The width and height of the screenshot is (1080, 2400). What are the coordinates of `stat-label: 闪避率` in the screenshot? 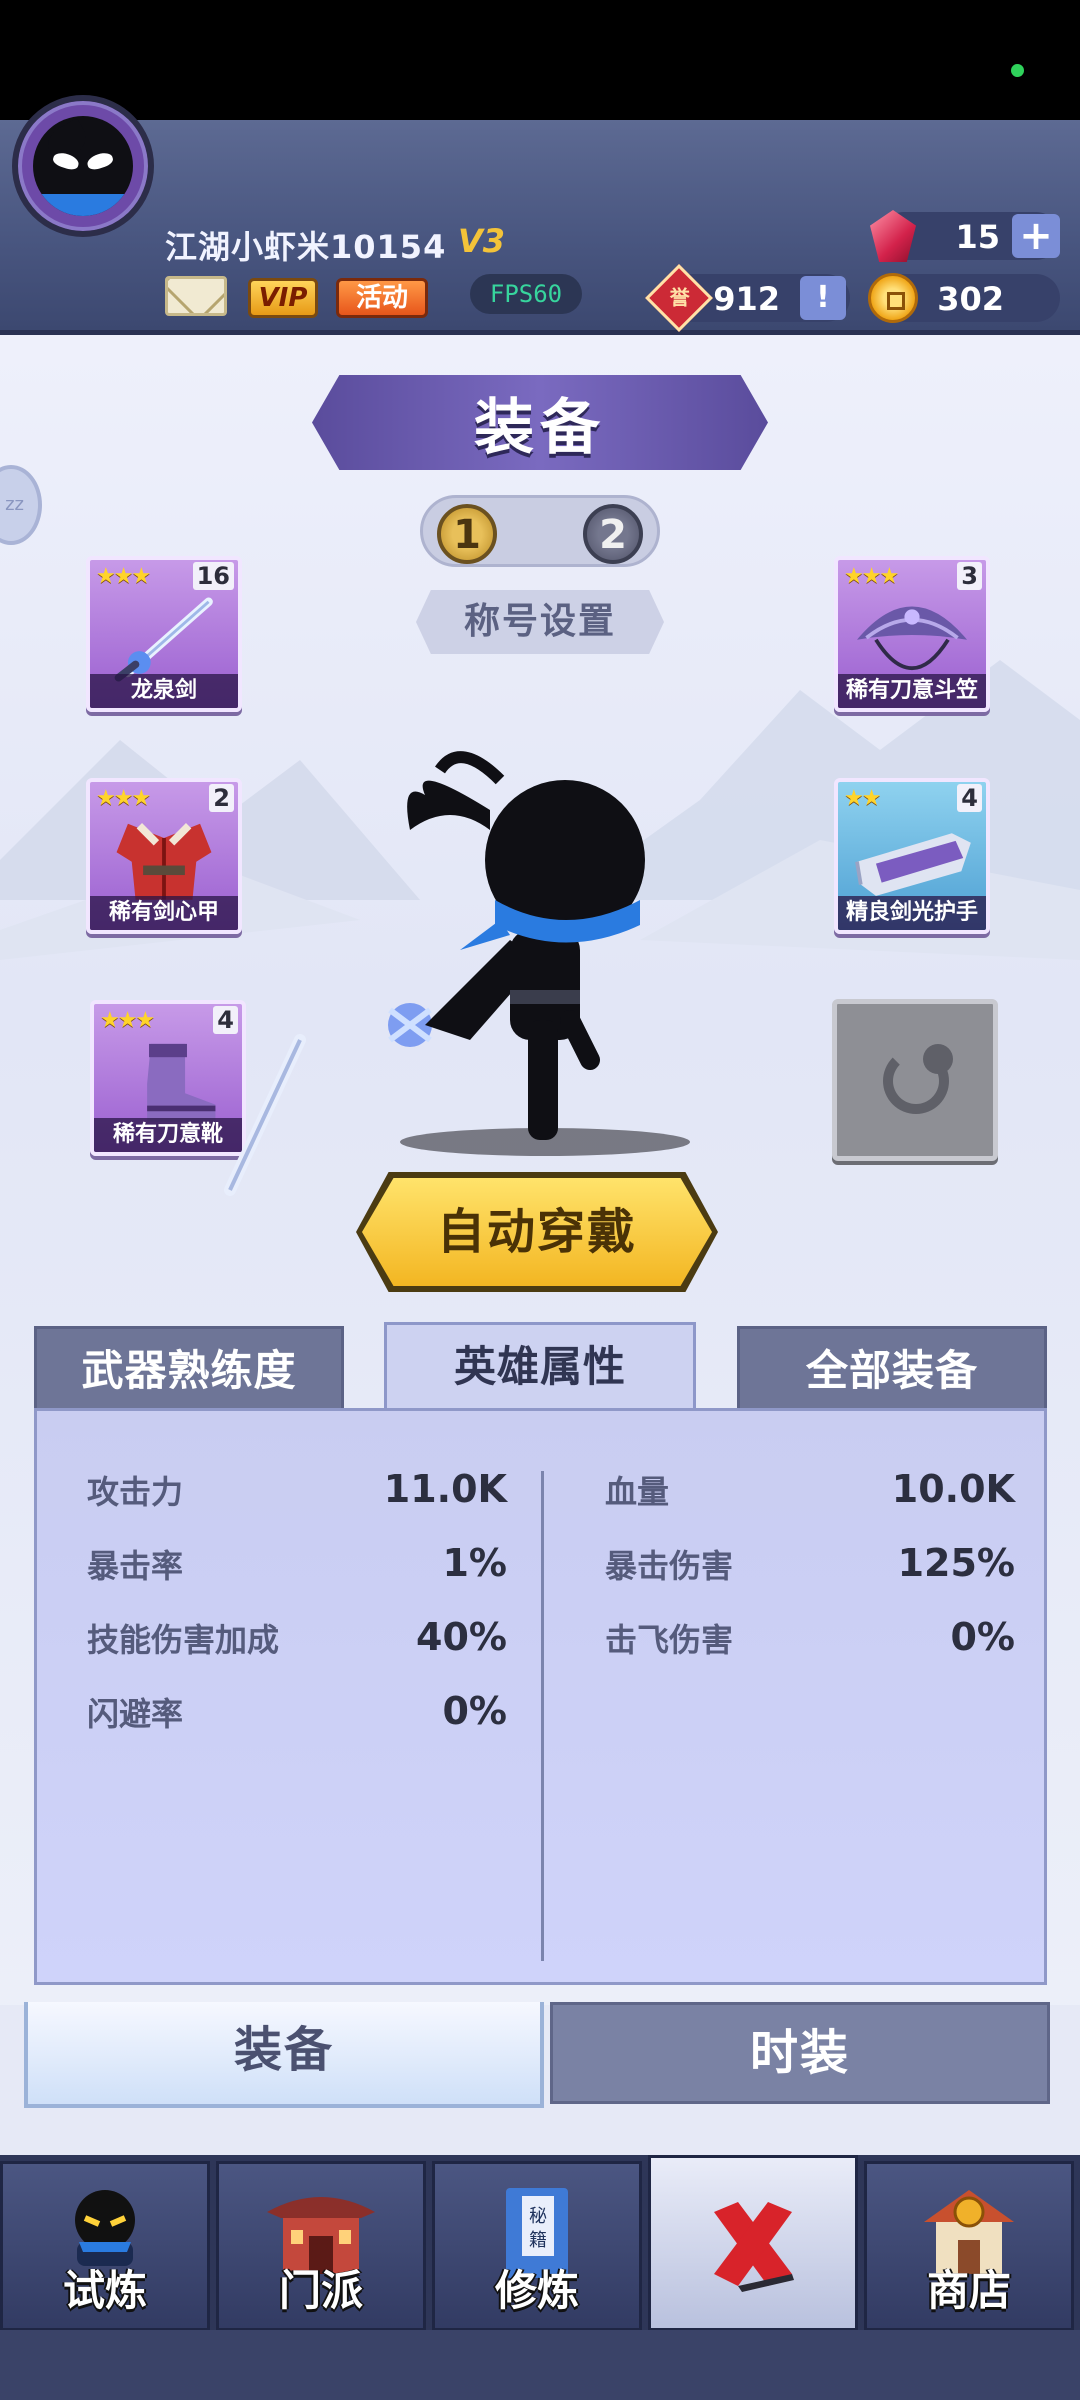 It's located at (135, 1714).